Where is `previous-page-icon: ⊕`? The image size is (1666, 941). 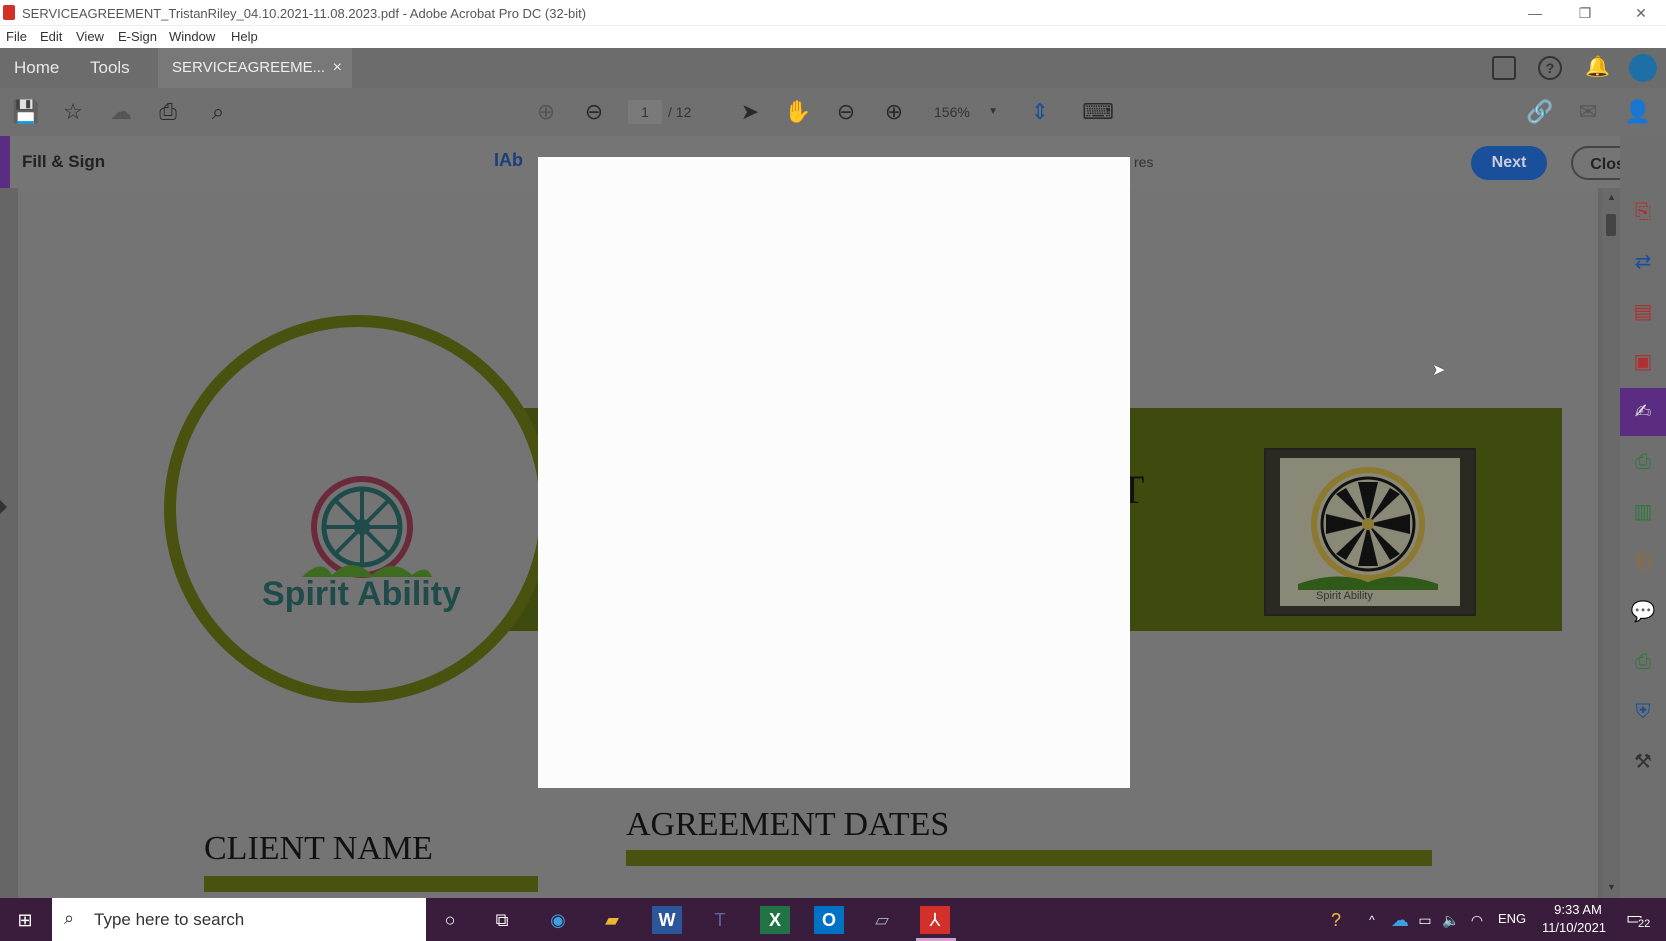
previous-page-icon: ⊕ is located at coordinates (546, 112).